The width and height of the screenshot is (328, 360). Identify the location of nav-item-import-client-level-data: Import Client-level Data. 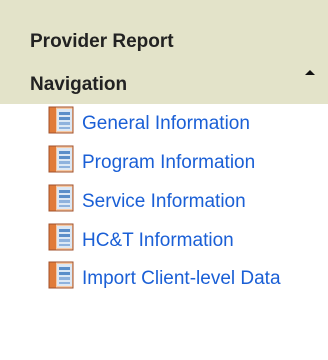
(164, 279).